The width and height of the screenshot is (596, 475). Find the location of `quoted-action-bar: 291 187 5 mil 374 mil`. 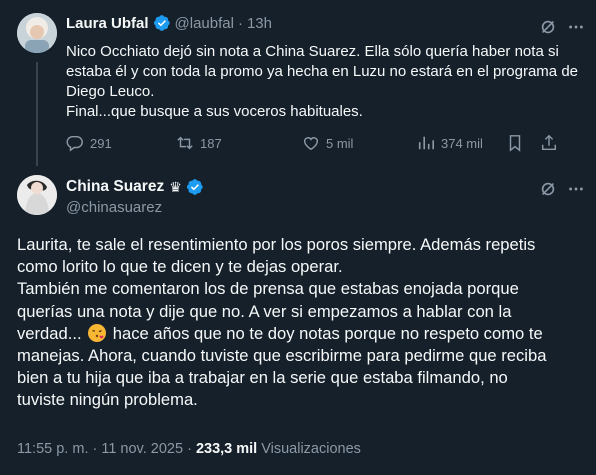

quoted-action-bar: 291 187 5 mil 374 mil is located at coordinates (316, 144).